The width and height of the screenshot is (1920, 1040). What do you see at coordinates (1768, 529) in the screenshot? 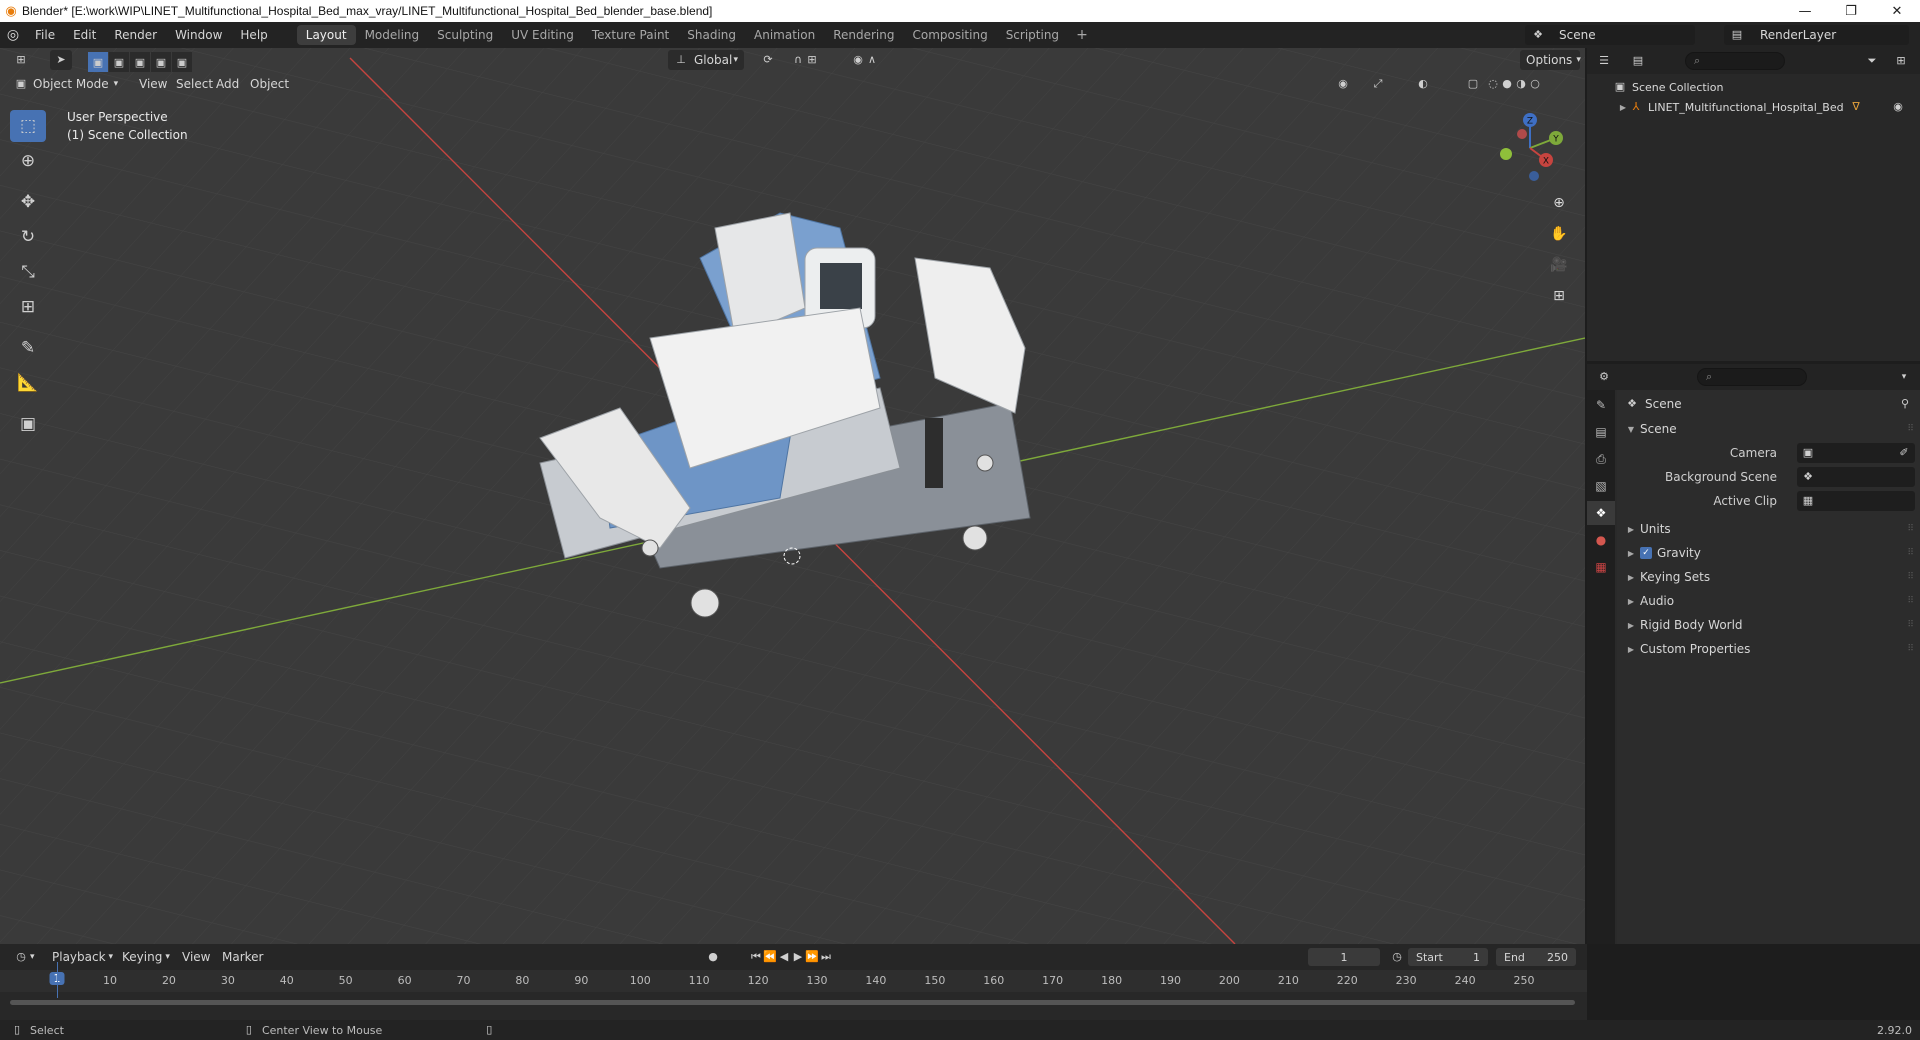
I see `units-panel-header: ▶ Units ⠿` at bounding box center [1768, 529].